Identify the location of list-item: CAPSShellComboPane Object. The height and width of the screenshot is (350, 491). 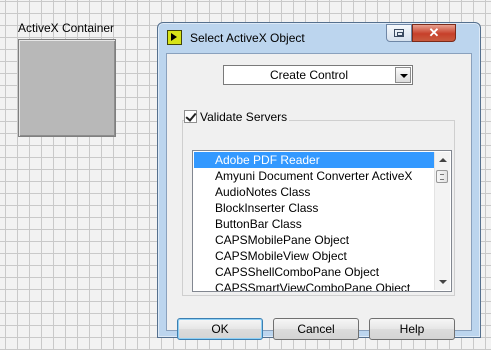
(314, 272).